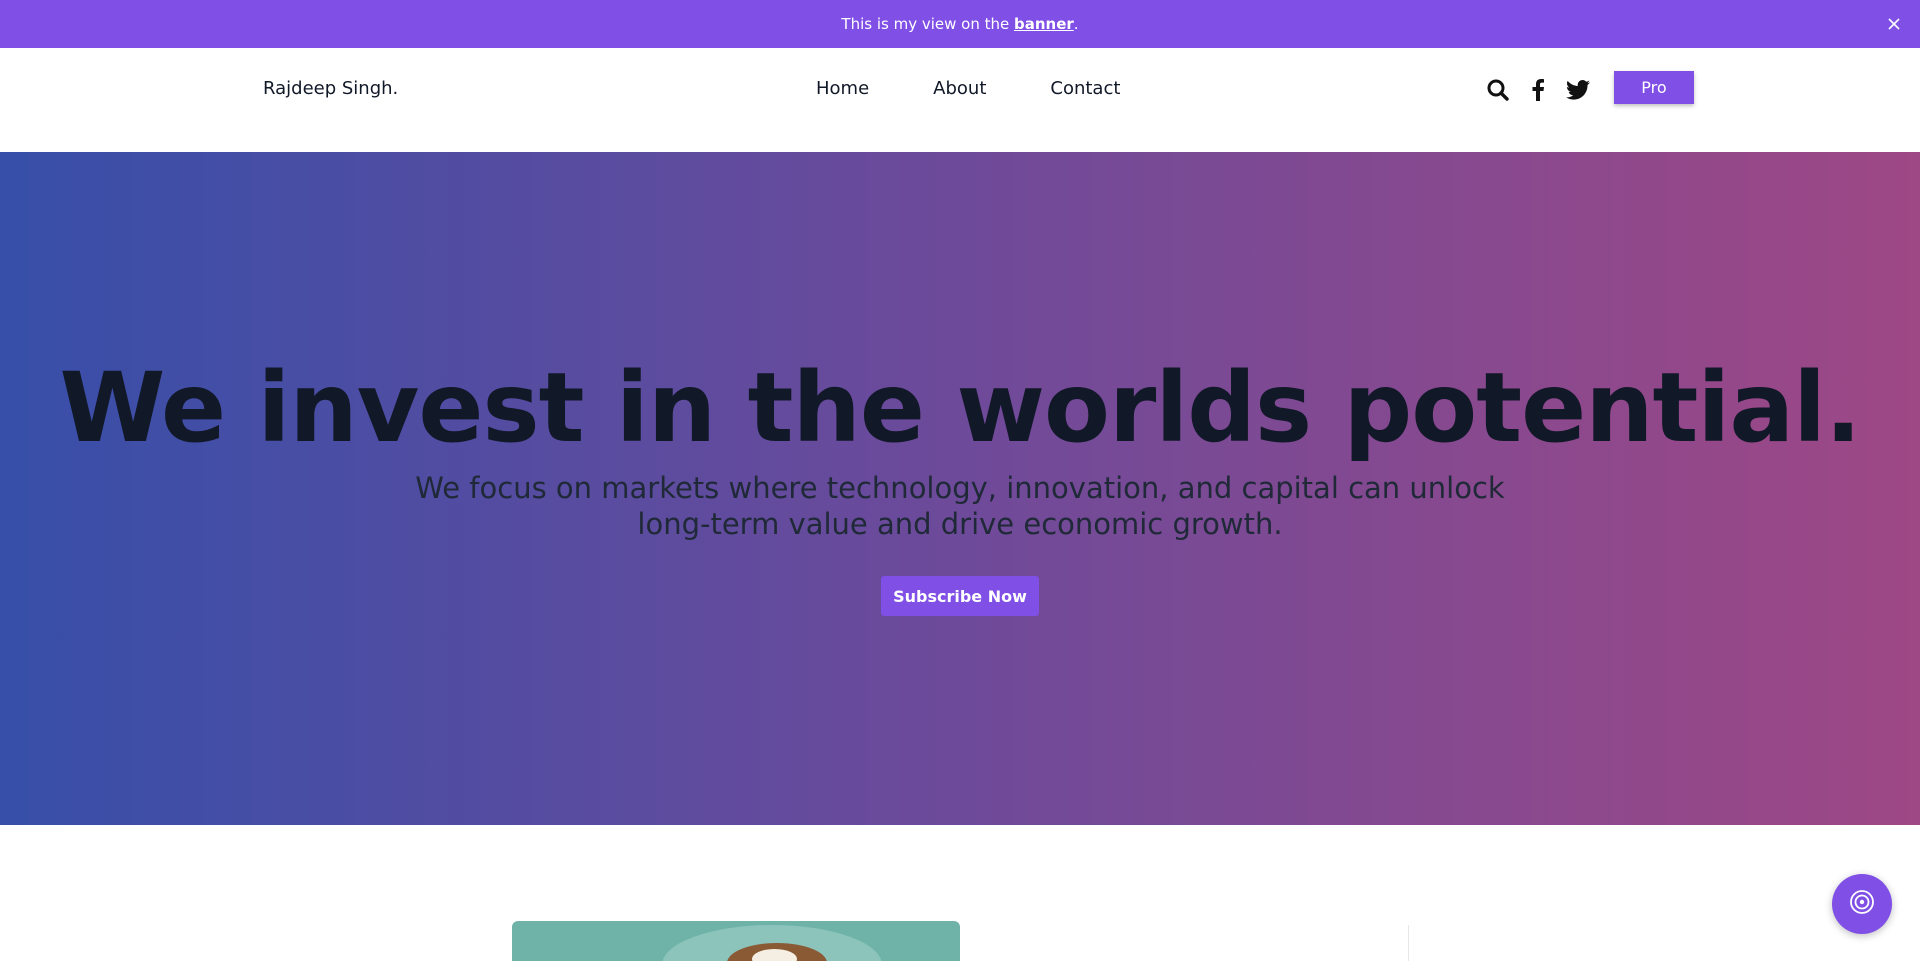  Describe the element at coordinates (1654, 87) in the screenshot. I see `pro-button: Pro` at that location.